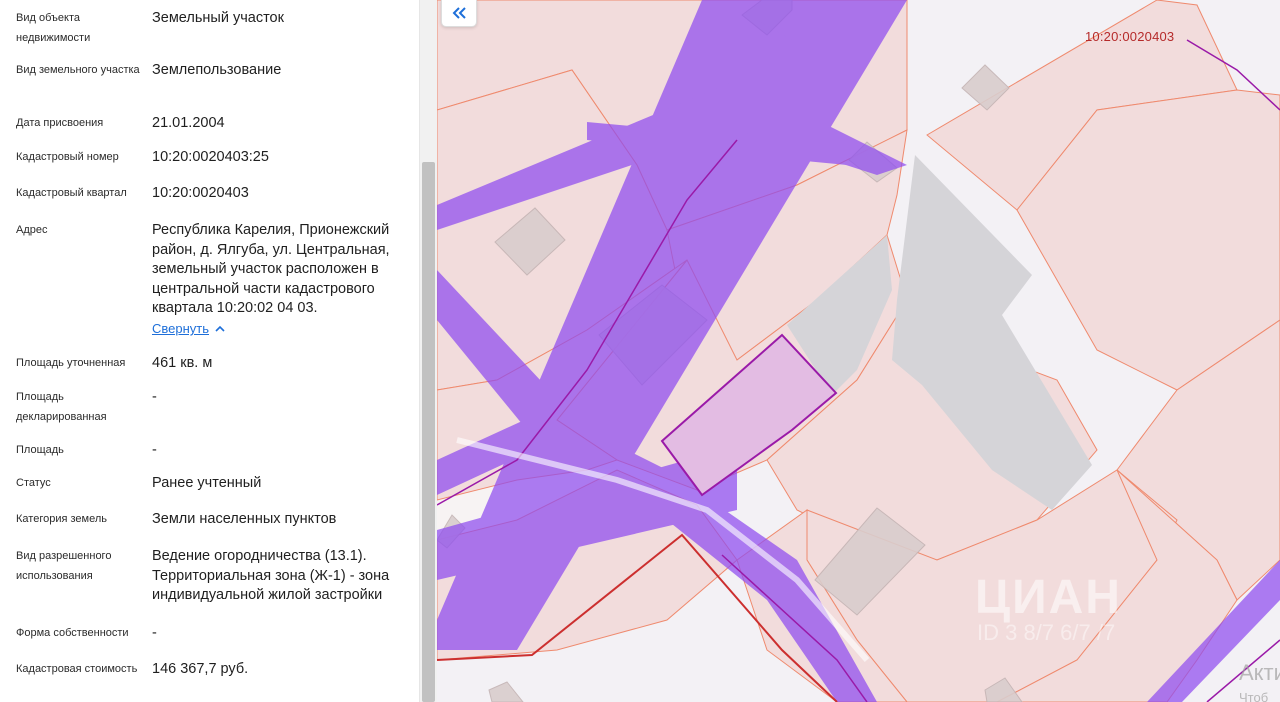  What do you see at coordinates (1259, 672) in the screenshot?
I see `windows-activation-notice: Акти` at bounding box center [1259, 672].